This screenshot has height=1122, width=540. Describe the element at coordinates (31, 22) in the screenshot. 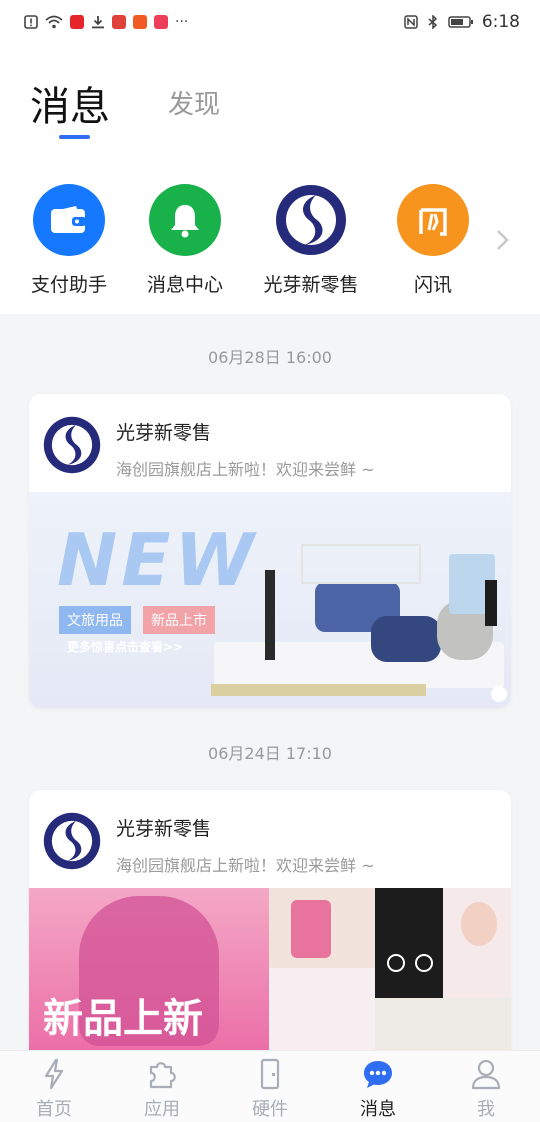

I see `alert-icon` at that location.